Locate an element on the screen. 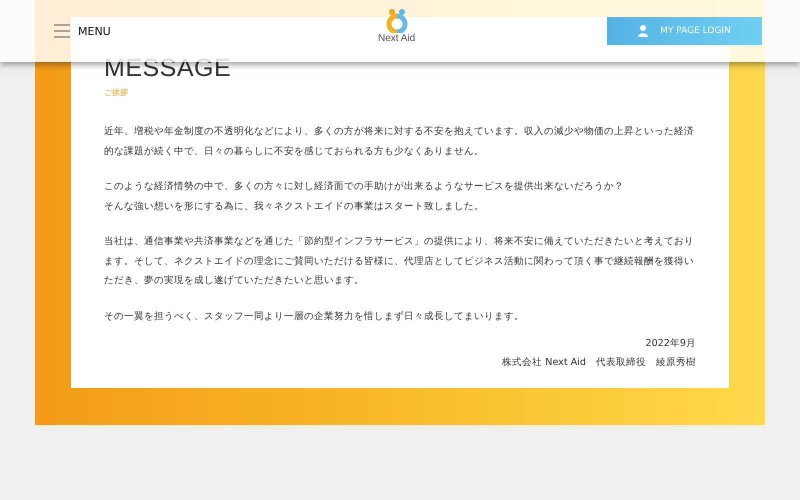 The width and height of the screenshot is (800, 500). signature-text: 株式会社 Next Aid 代表取締役 綾原秀樹 is located at coordinates (599, 363).